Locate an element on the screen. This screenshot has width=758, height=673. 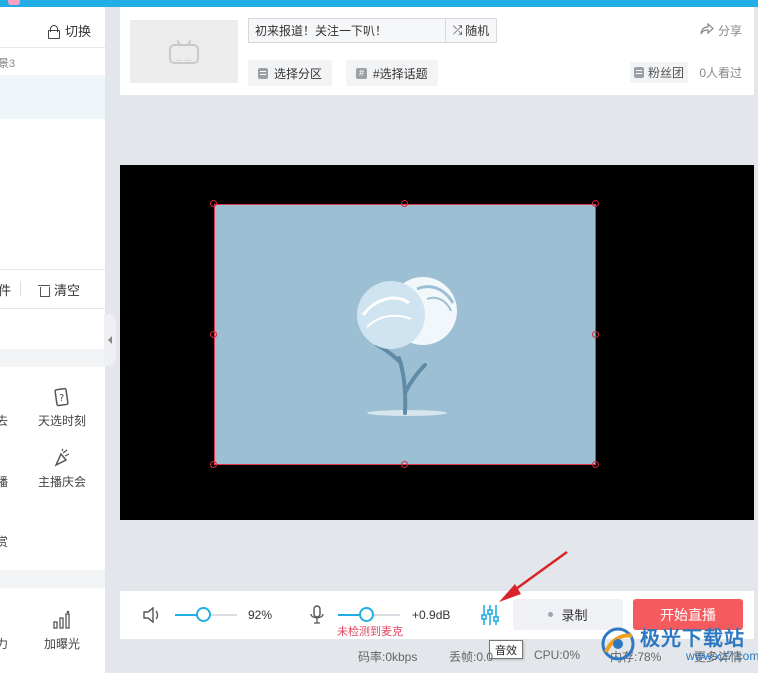
card-question-icon: ? is located at coordinates (62, 399).